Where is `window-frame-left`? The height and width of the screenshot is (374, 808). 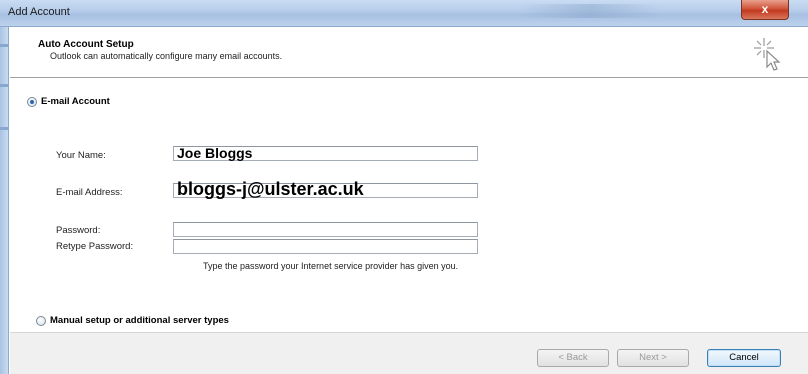
window-frame-left is located at coordinates (4, 200).